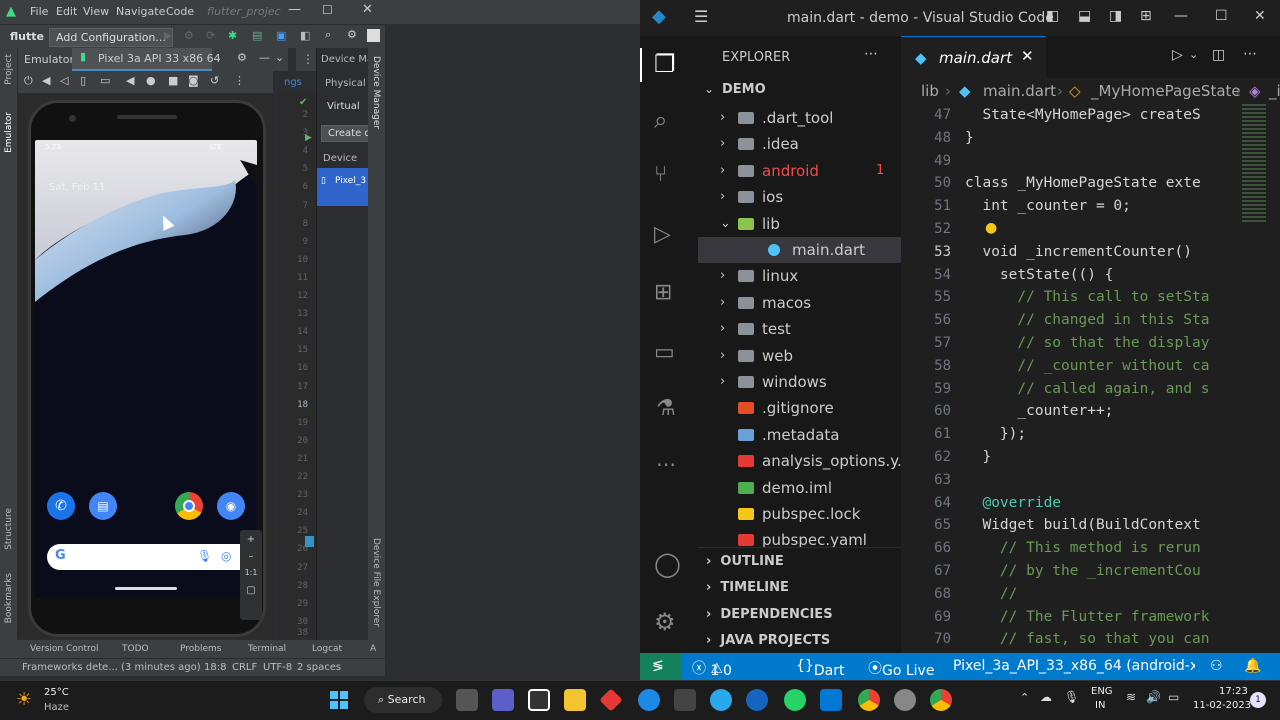  Describe the element at coordinates (251, 539) in the screenshot. I see `zoom-in-button: +` at that location.